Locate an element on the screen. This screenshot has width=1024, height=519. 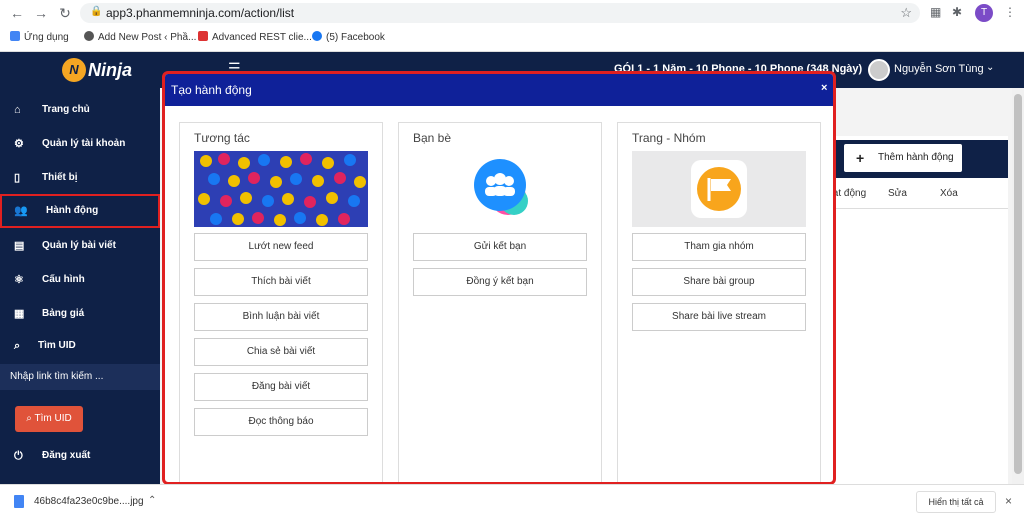
bookmark-facebook: (5) Facebook is located at coordinates (348, 37).